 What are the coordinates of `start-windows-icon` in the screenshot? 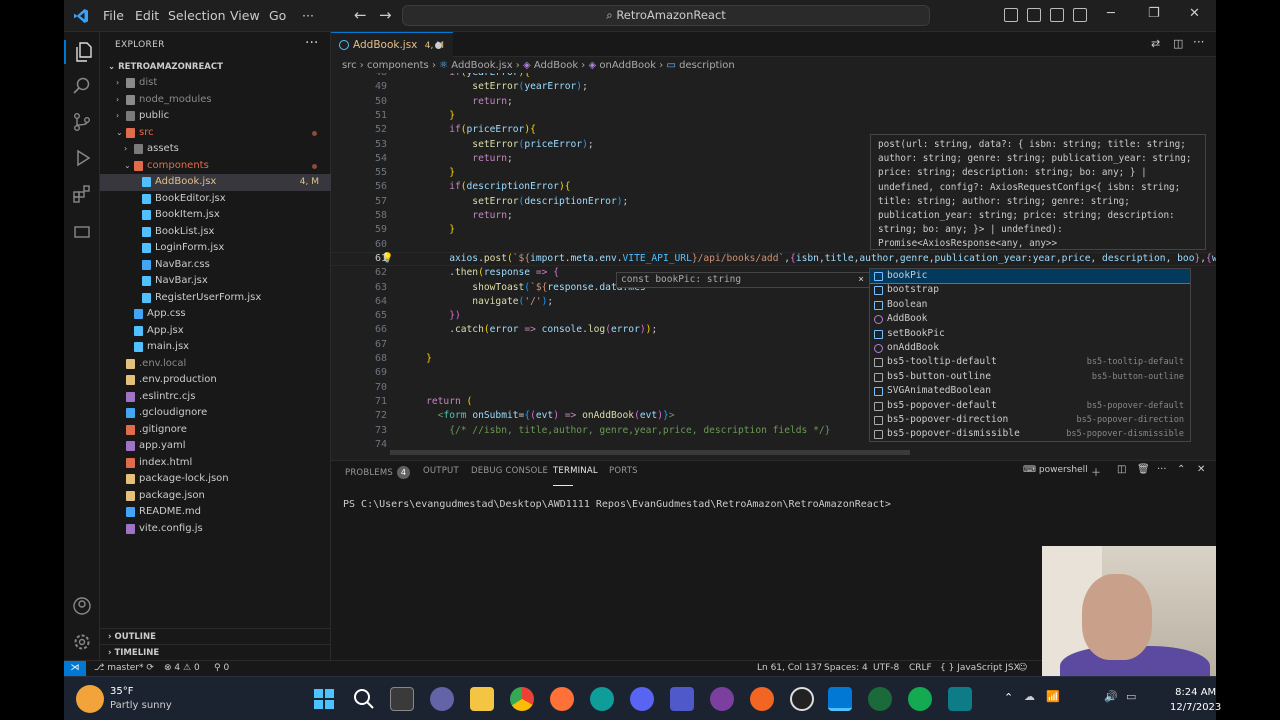 It's located at (324, 699).